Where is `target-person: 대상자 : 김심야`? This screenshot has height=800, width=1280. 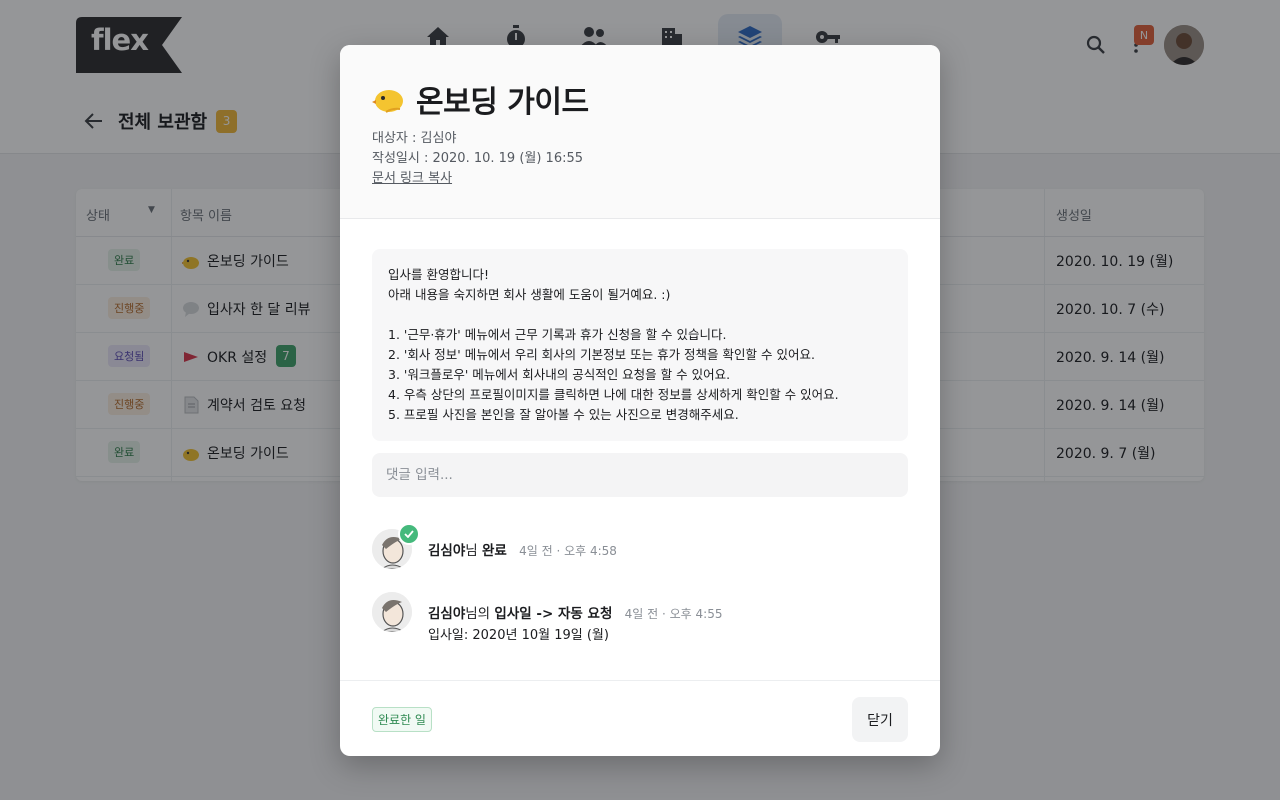 target-person: 대상자 : 김심야 is located at coordinates (414, 138).